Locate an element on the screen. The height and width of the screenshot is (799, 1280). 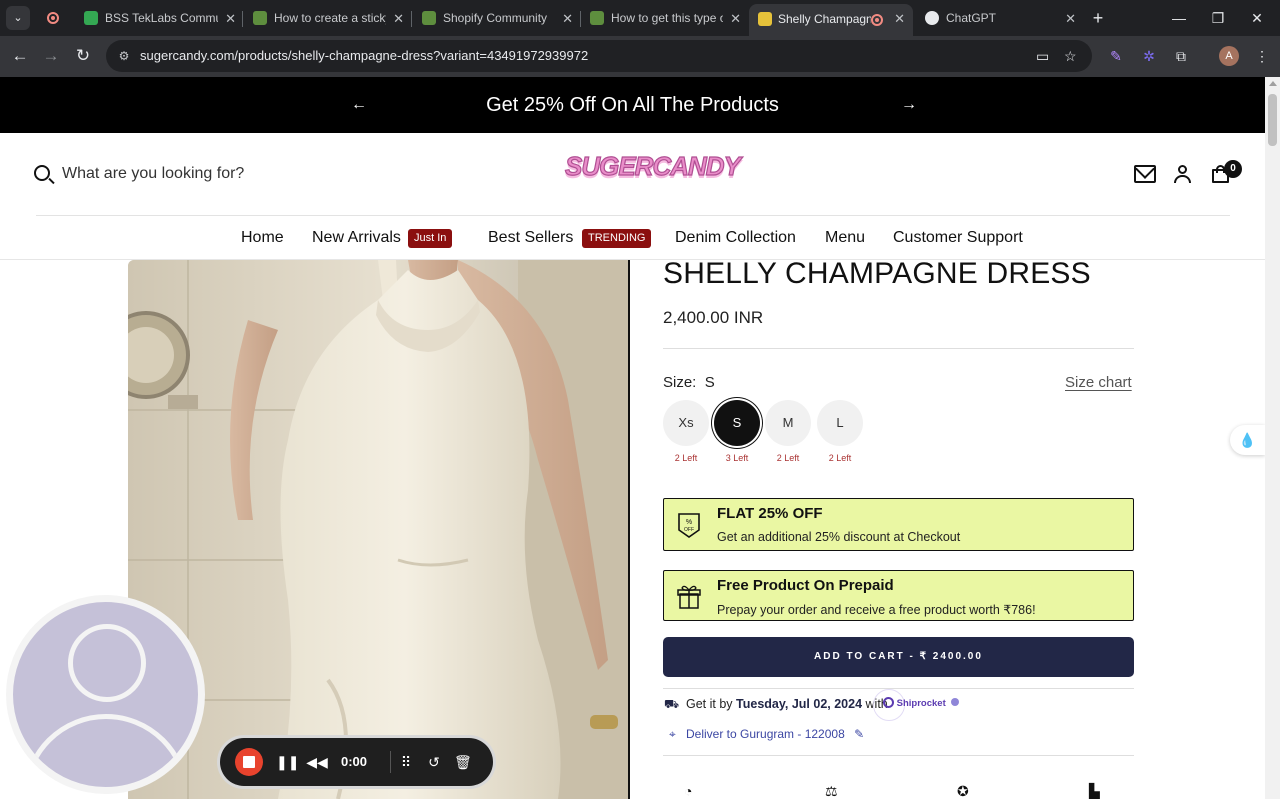
deliver-to-text: Deliver to Gurugram - 122008 is located at coordinates (765, 734).